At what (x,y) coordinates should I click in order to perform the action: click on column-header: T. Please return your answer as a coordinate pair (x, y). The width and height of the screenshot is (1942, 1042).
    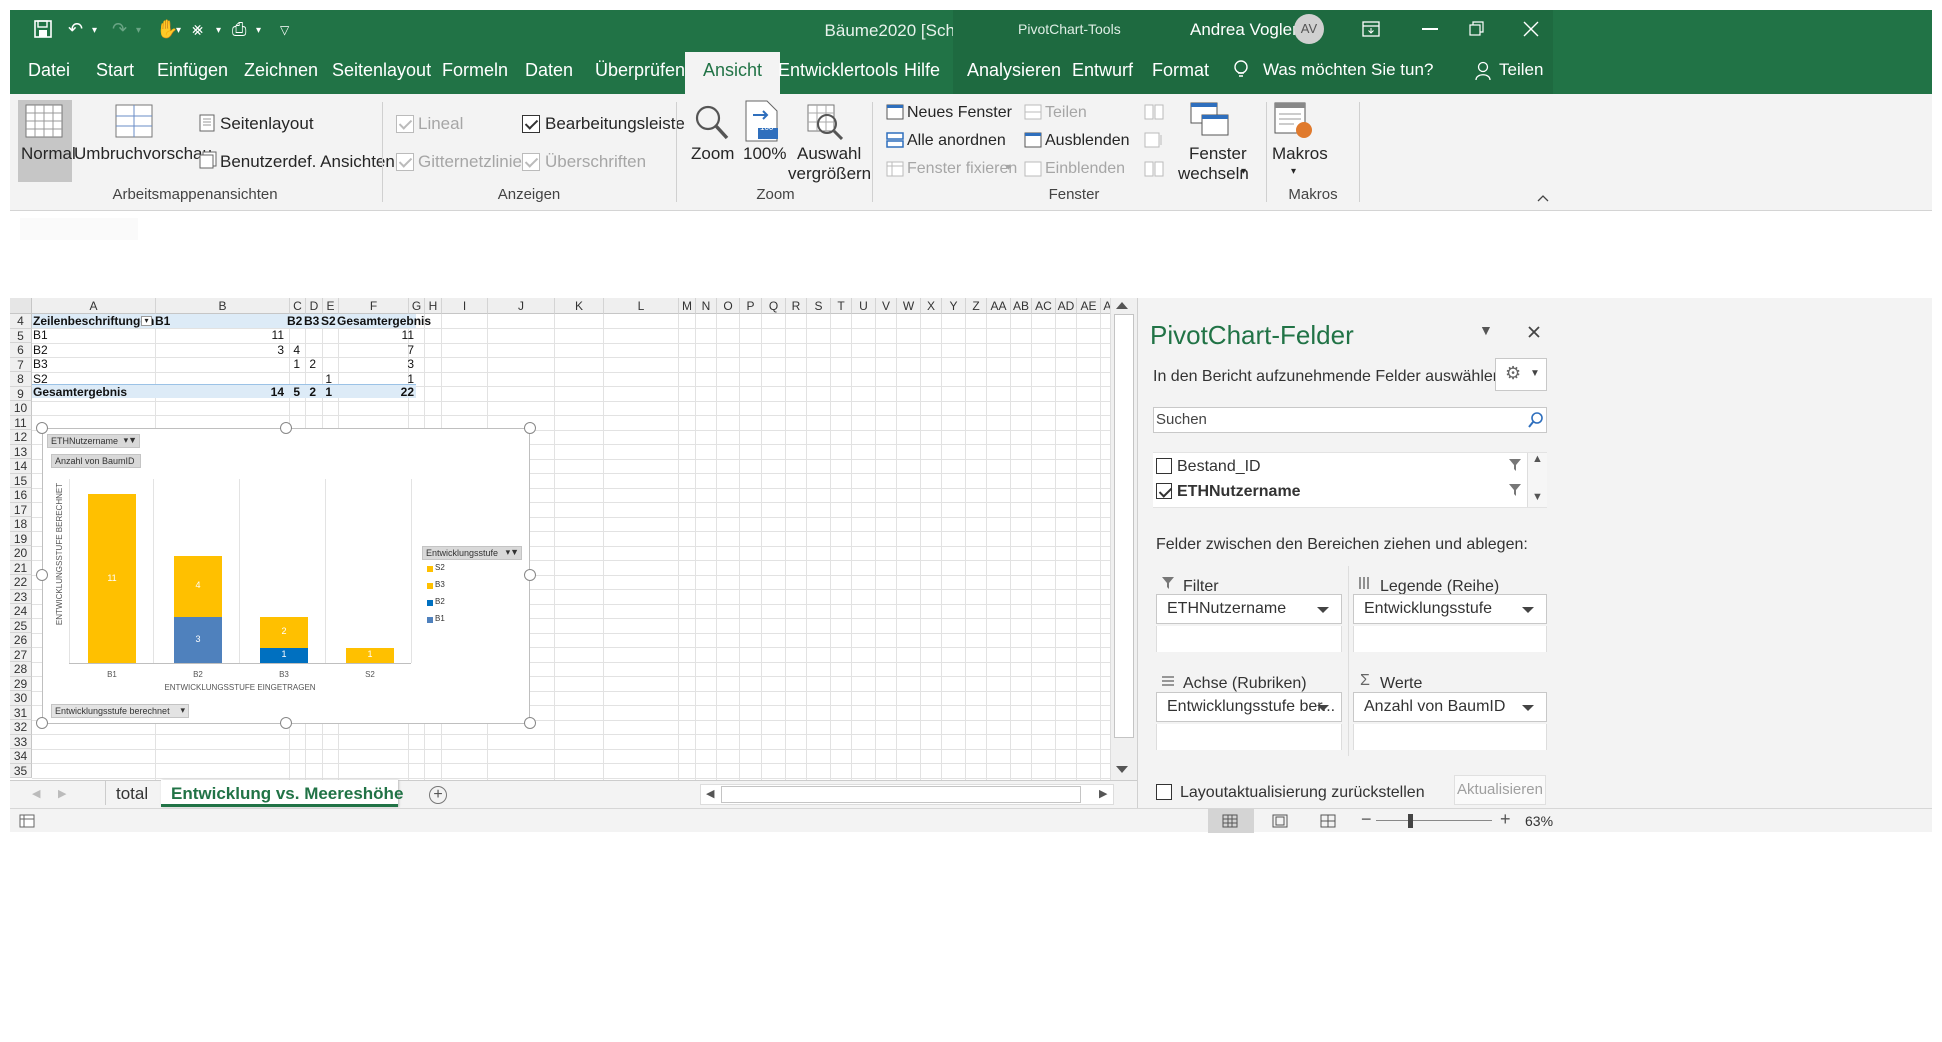
    Looking at the image, I should click on (841, 306).